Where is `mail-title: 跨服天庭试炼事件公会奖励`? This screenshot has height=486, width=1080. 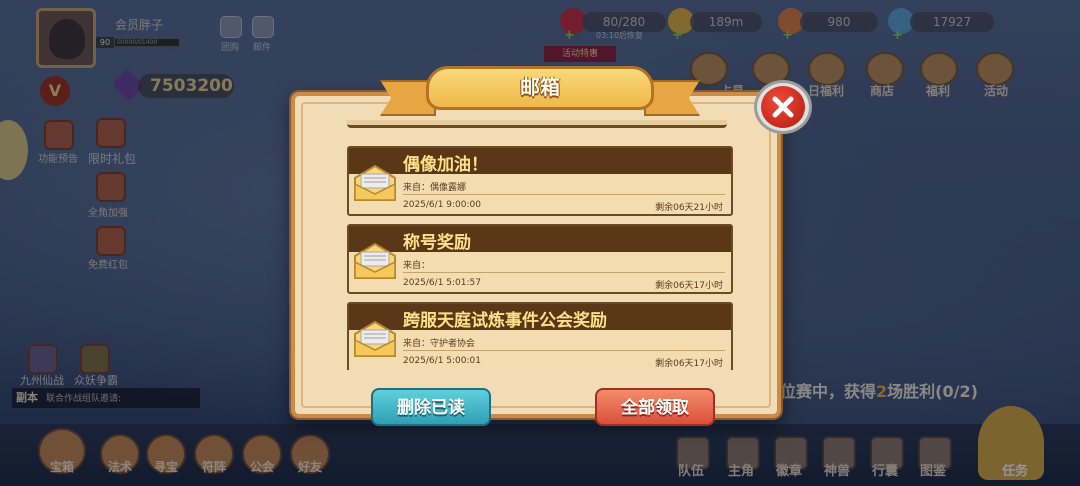
mail-title: 跨服天庭试炼事件公会奖励 is located at coordinates (505, 321).